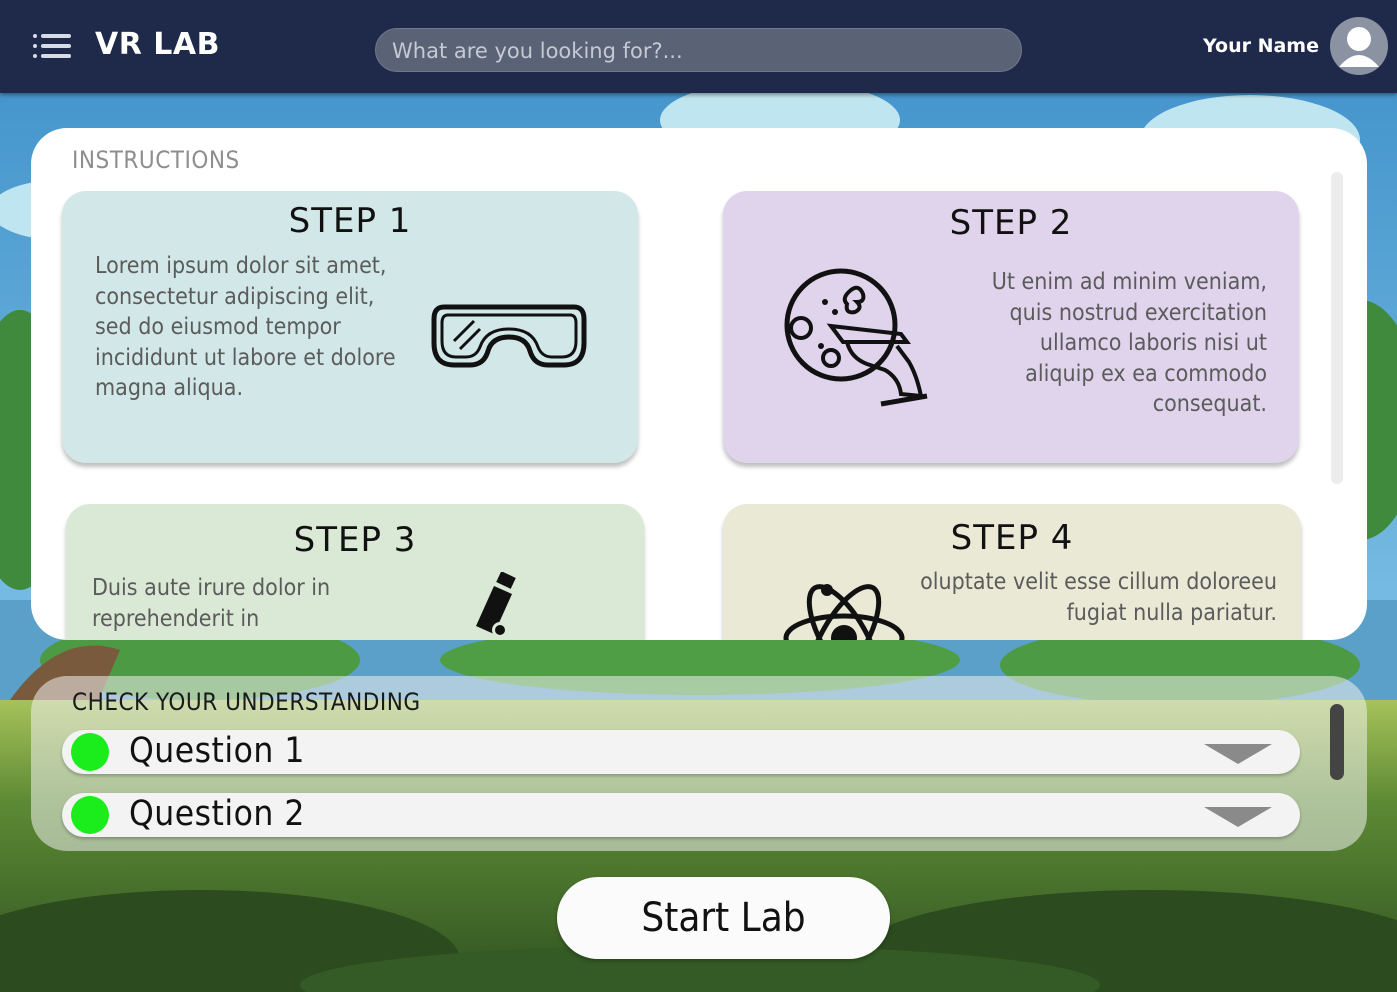 This screenshot has height=992, width=1397. Describe the element at coordinates (355, 540) in the screenshot. I see `step-title: STEP 3` at that location.